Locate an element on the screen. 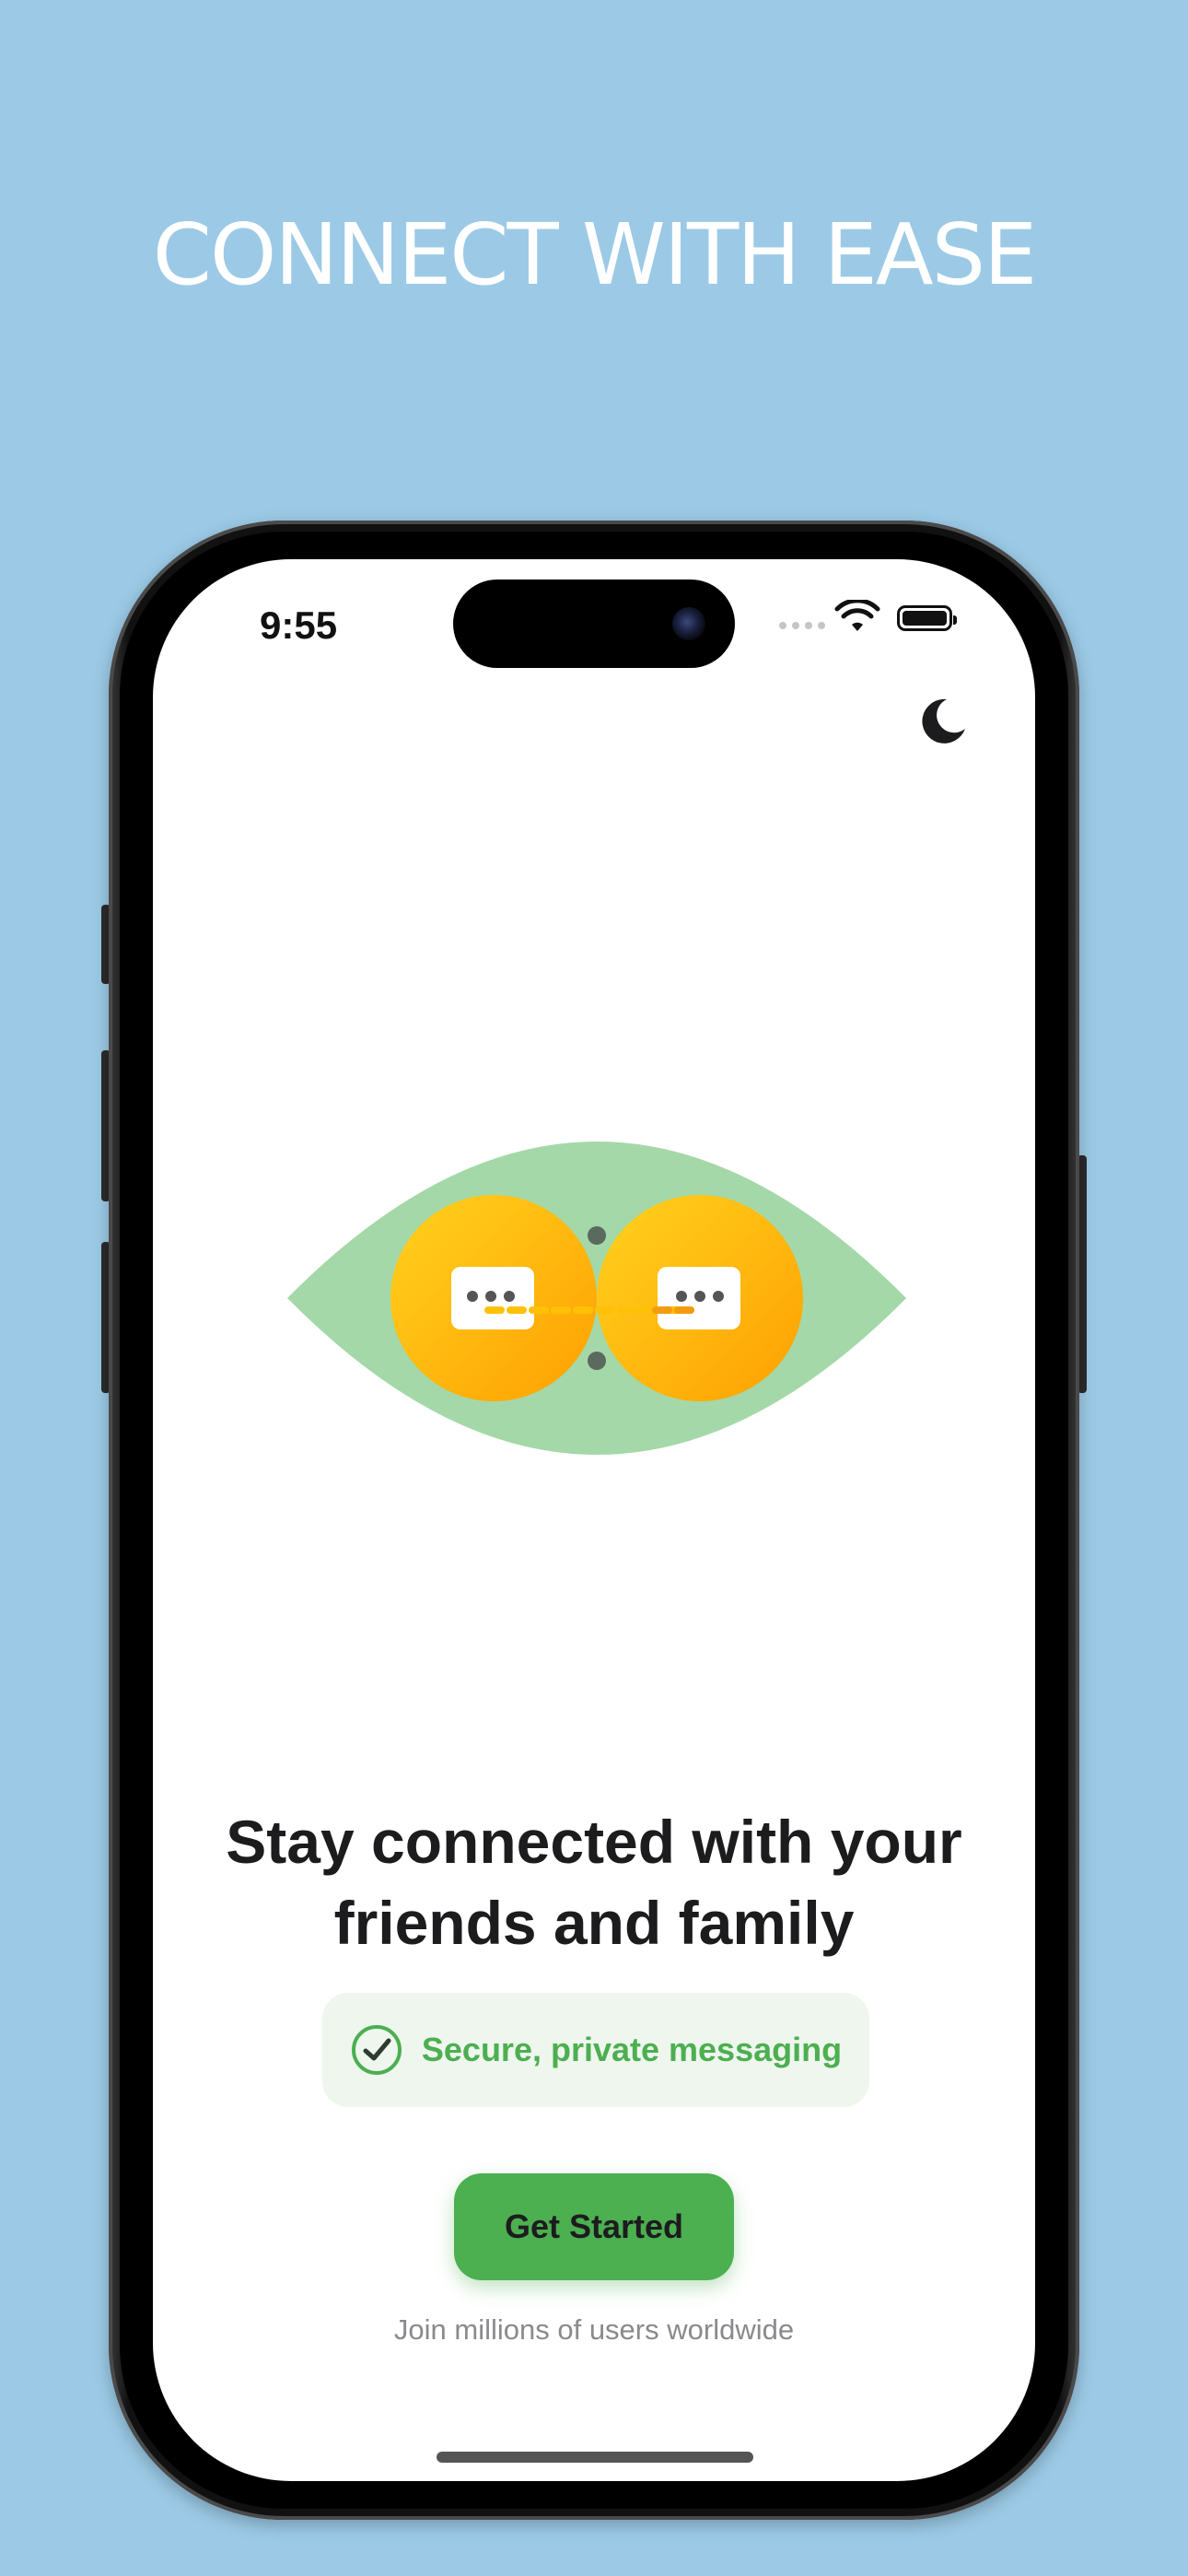  check-circle-icon is located at coordinates (376, 2050).